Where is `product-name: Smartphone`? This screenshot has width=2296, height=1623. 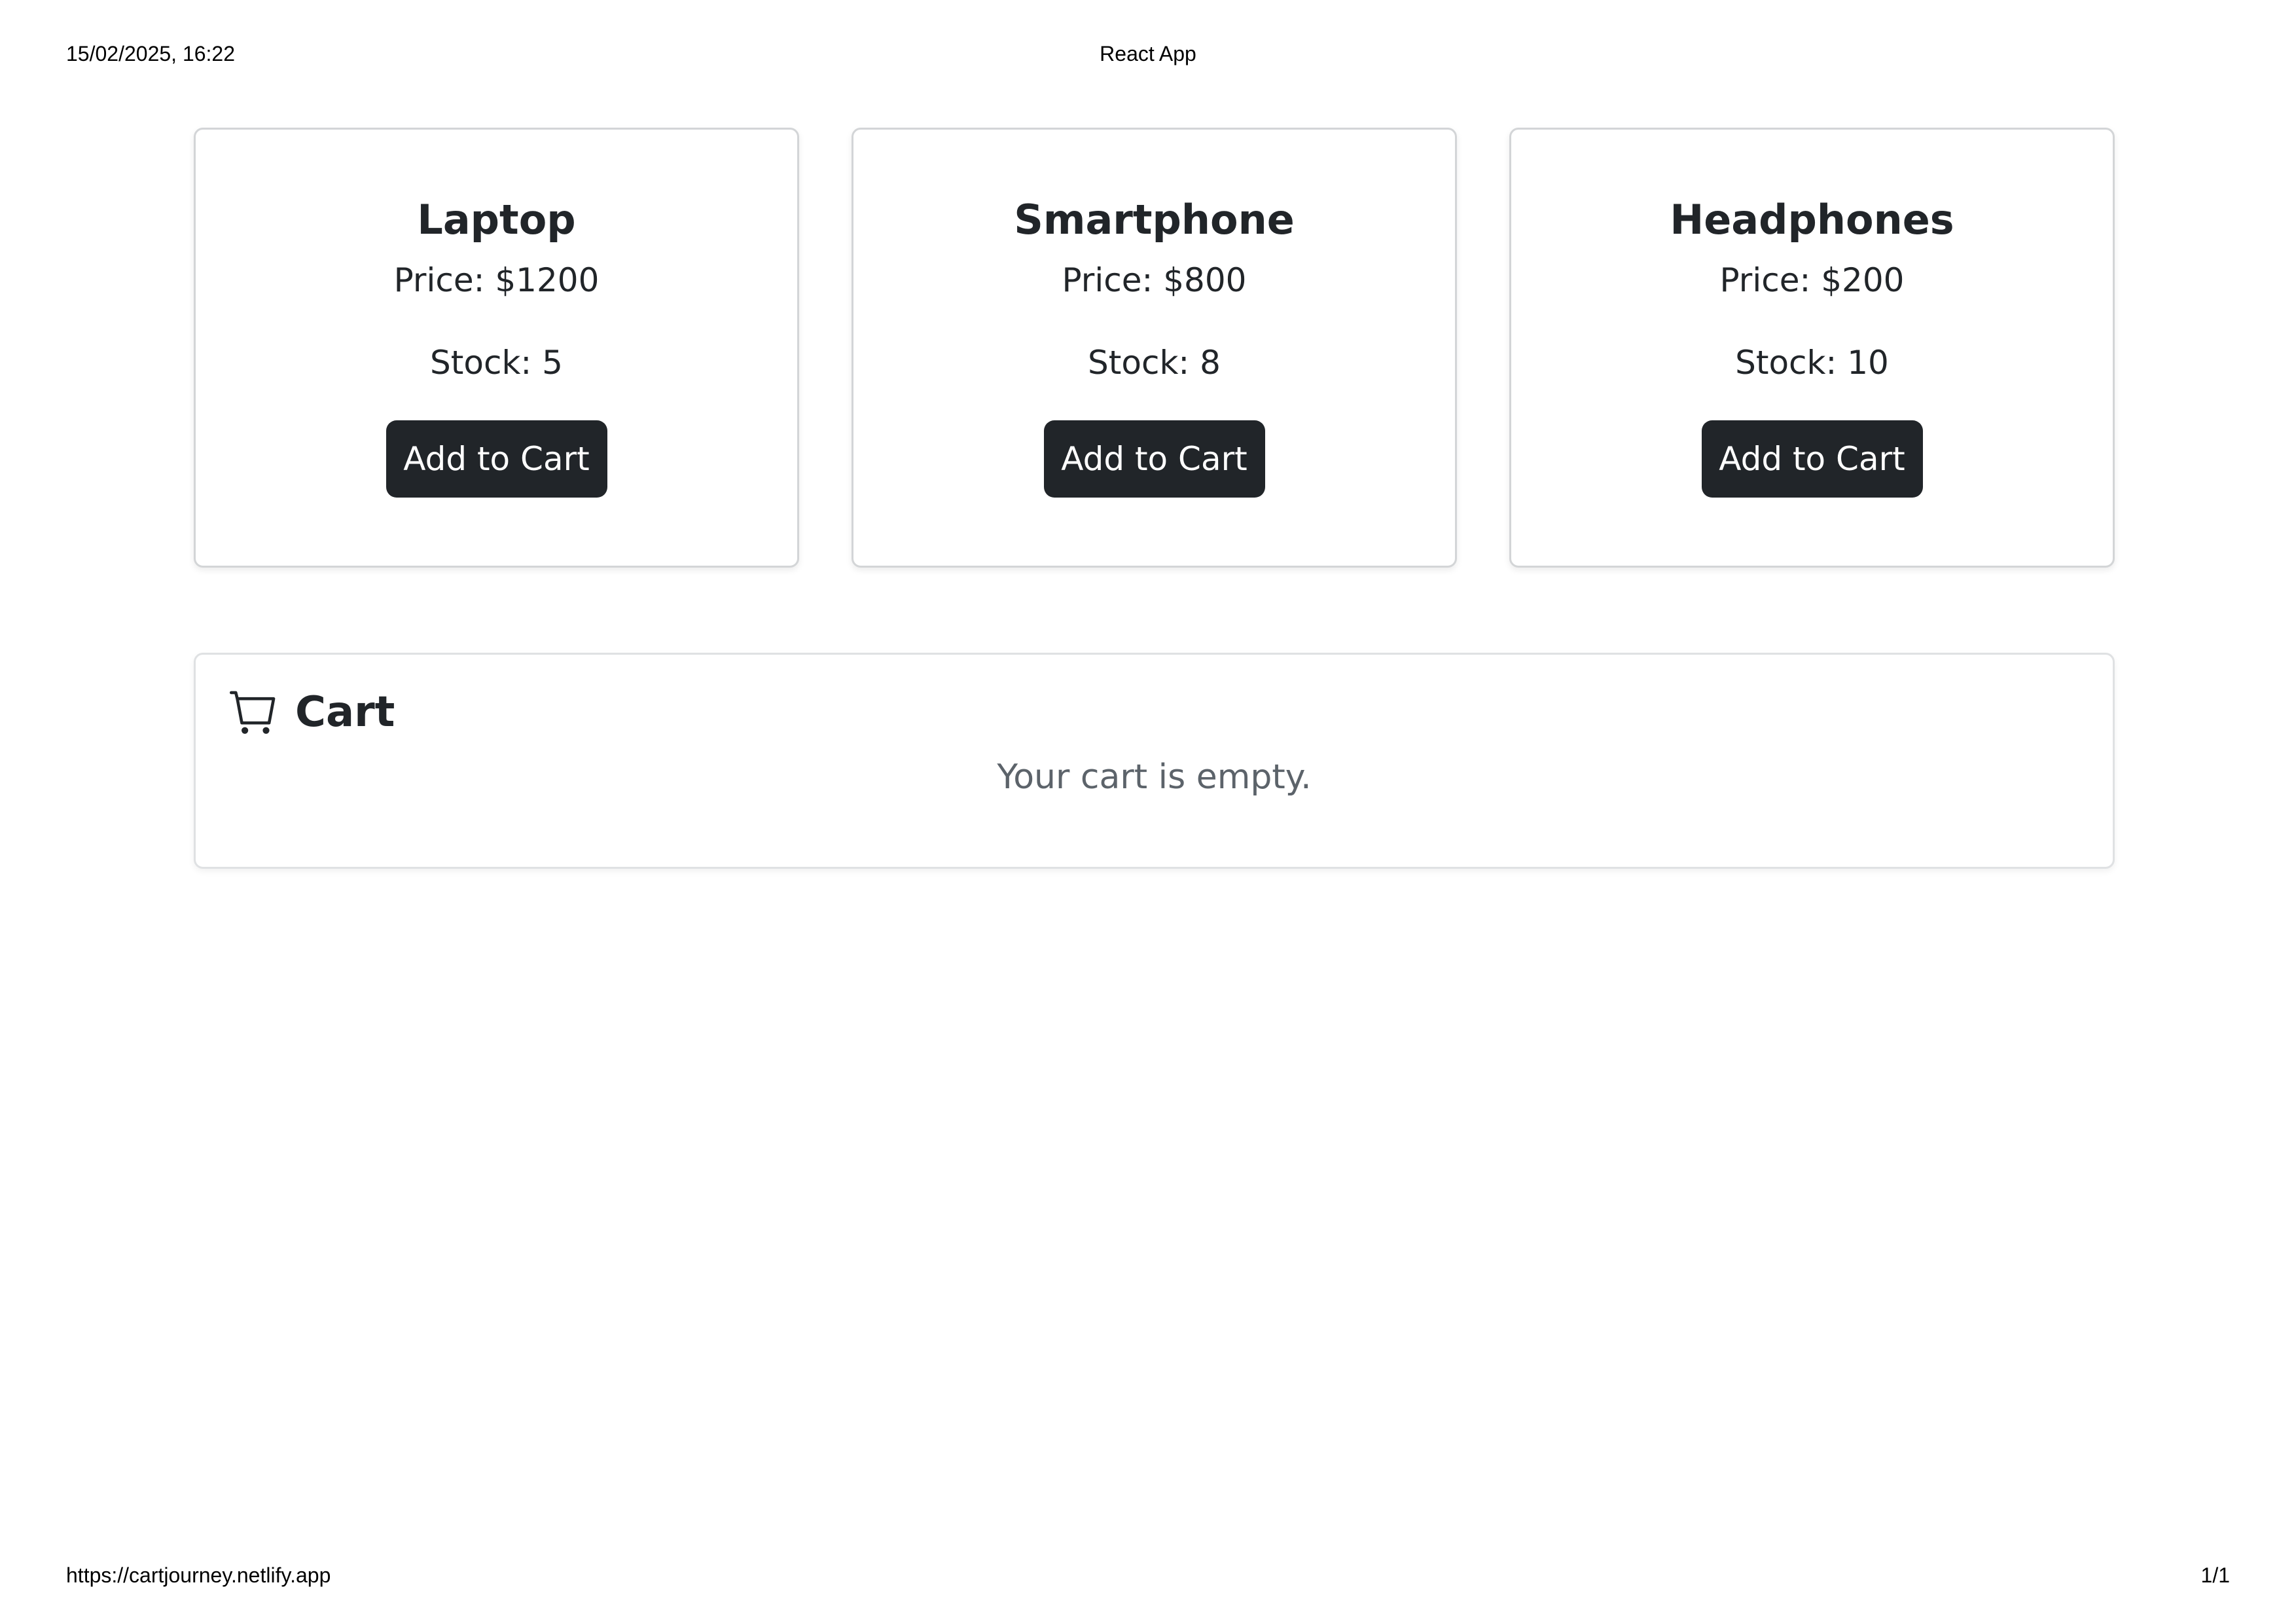 product-name: Smartphone is located at coordinates (1154, 220).